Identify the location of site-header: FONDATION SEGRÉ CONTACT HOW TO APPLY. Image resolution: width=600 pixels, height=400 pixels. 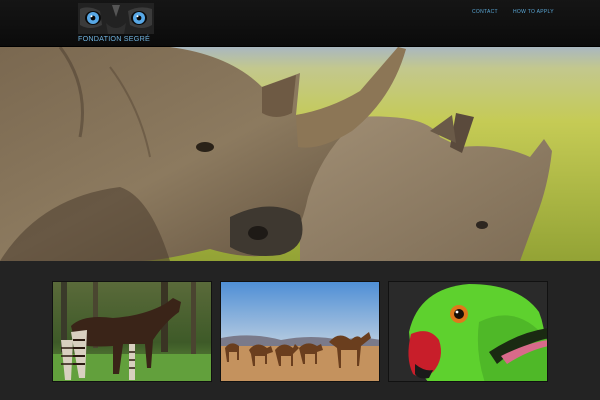
(300, 23).